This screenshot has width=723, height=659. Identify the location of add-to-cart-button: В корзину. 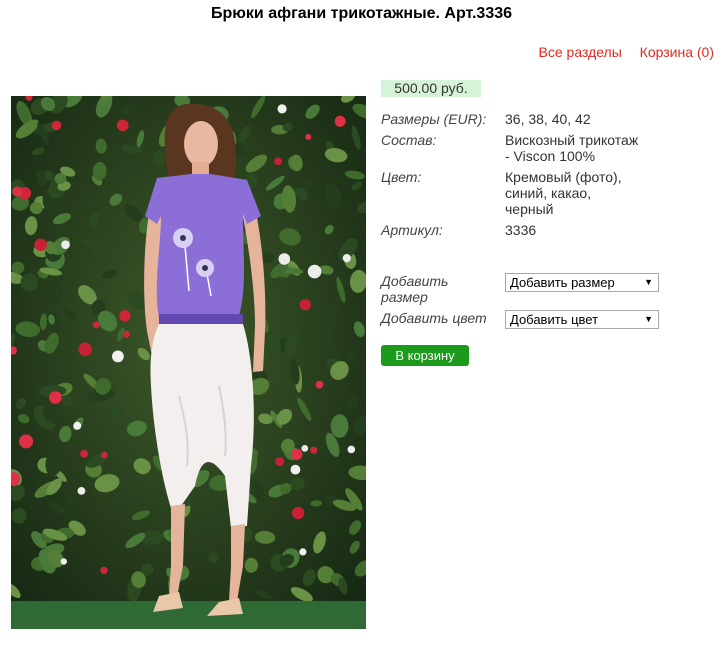
(425, 355).